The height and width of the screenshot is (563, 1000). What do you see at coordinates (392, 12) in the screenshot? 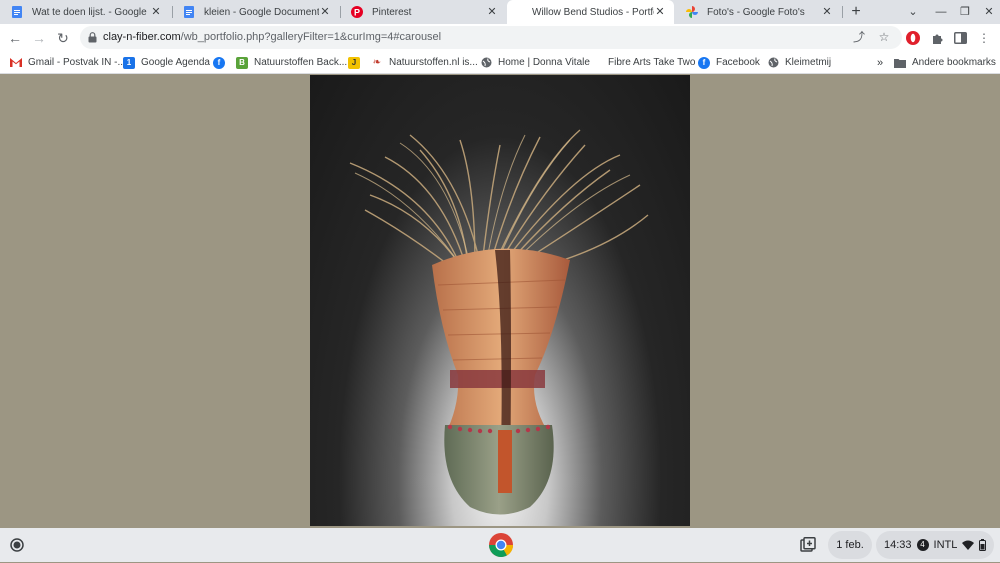
I see `tab-title: Pinterest` at bounding box center [392, 12].